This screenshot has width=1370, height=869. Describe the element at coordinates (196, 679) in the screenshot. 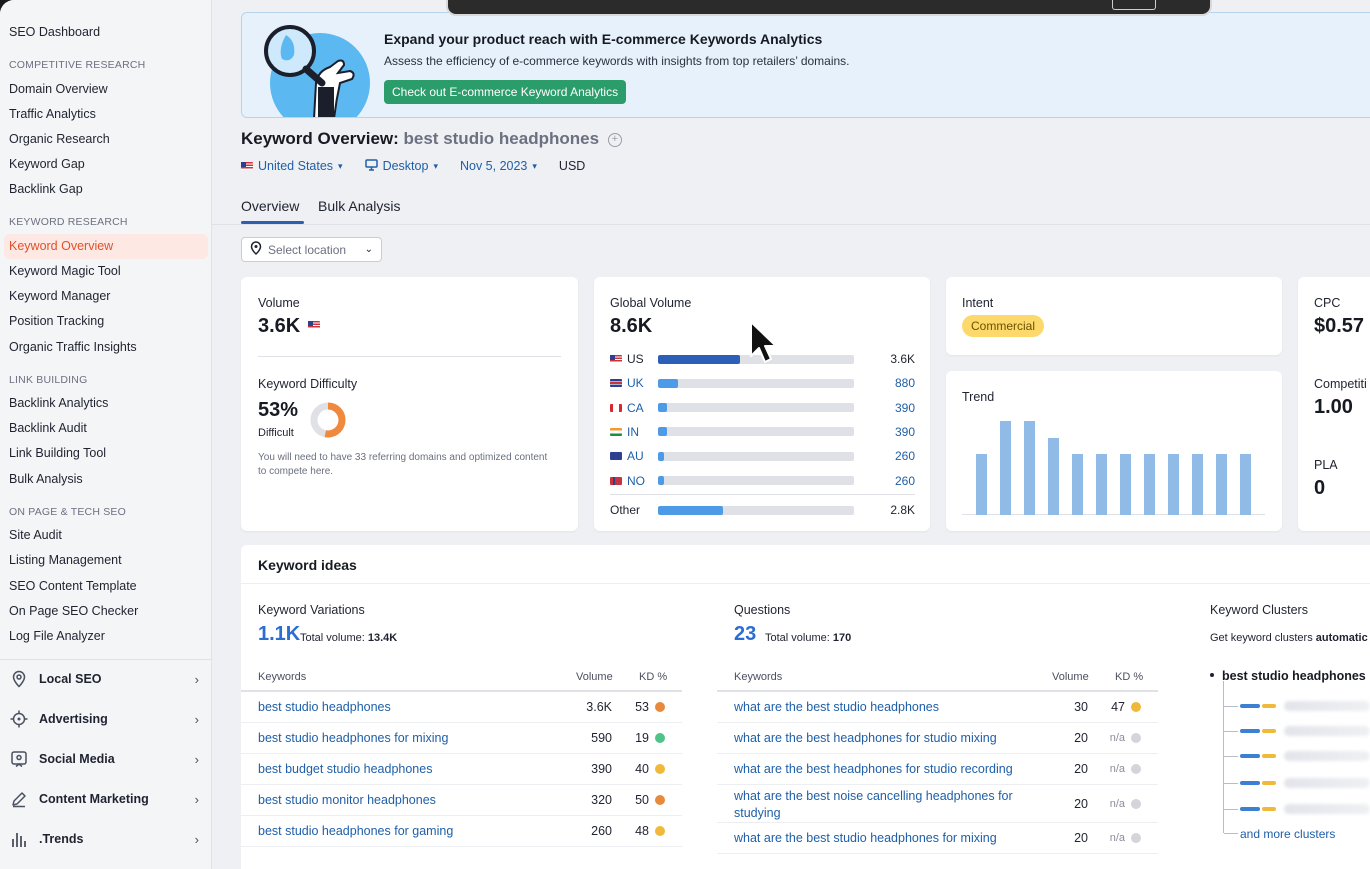

I see `chevron-right-icon: ›` at that location.